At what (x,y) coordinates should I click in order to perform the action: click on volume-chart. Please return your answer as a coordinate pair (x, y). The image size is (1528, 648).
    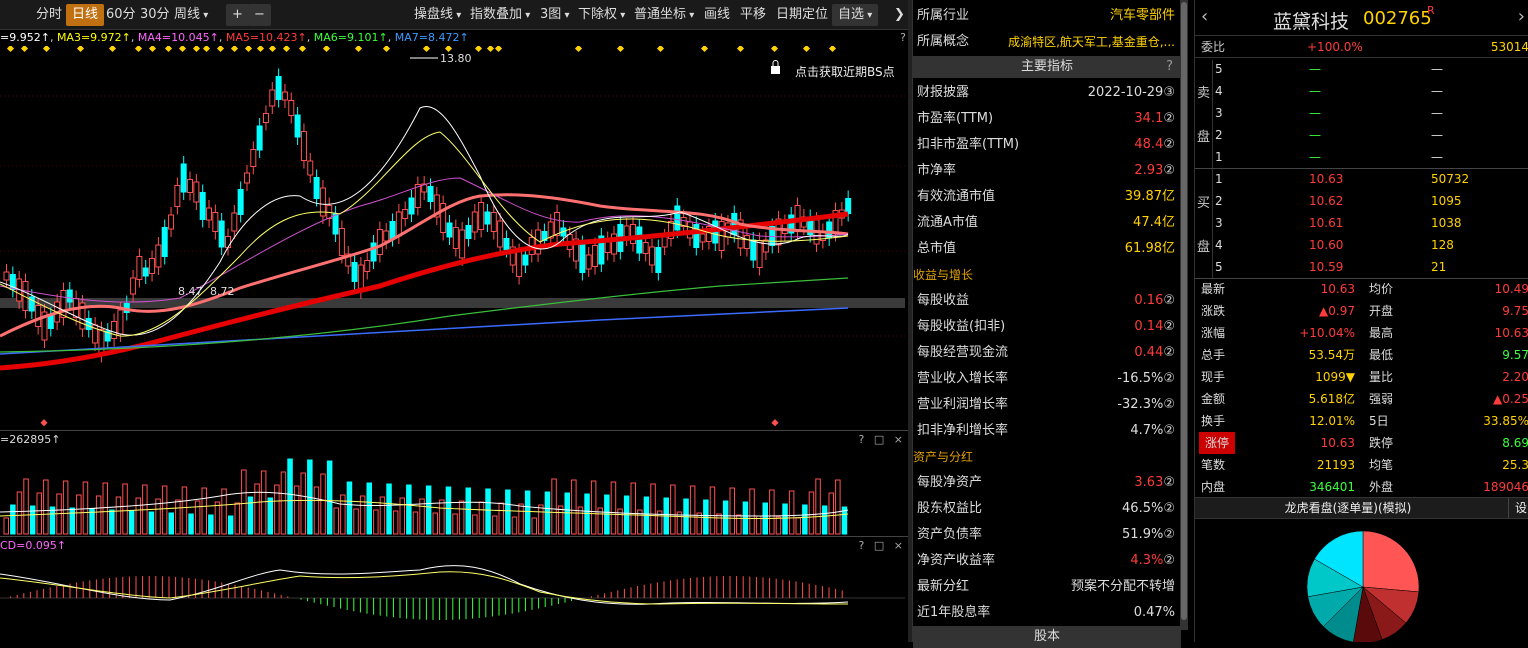
    Looking at the image, I should click on (452, 492).